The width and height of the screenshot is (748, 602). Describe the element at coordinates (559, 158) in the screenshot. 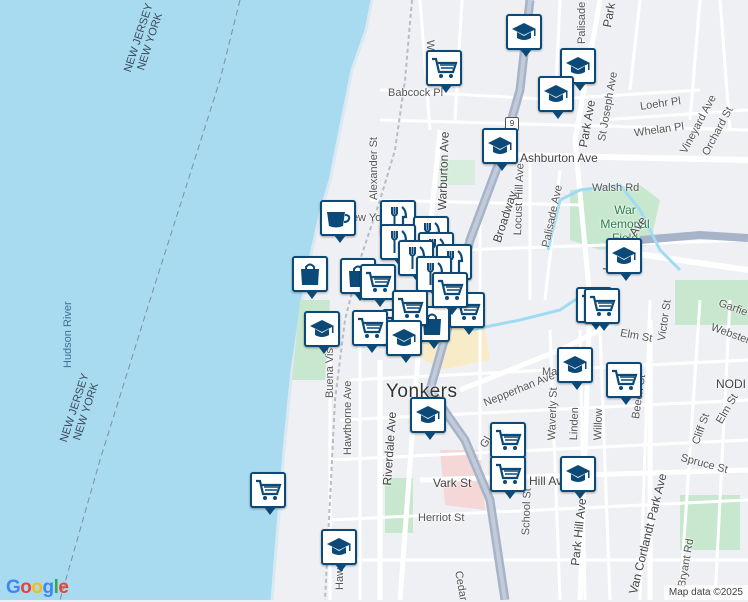

I see `street-label: Ashburton Ave` at that location.